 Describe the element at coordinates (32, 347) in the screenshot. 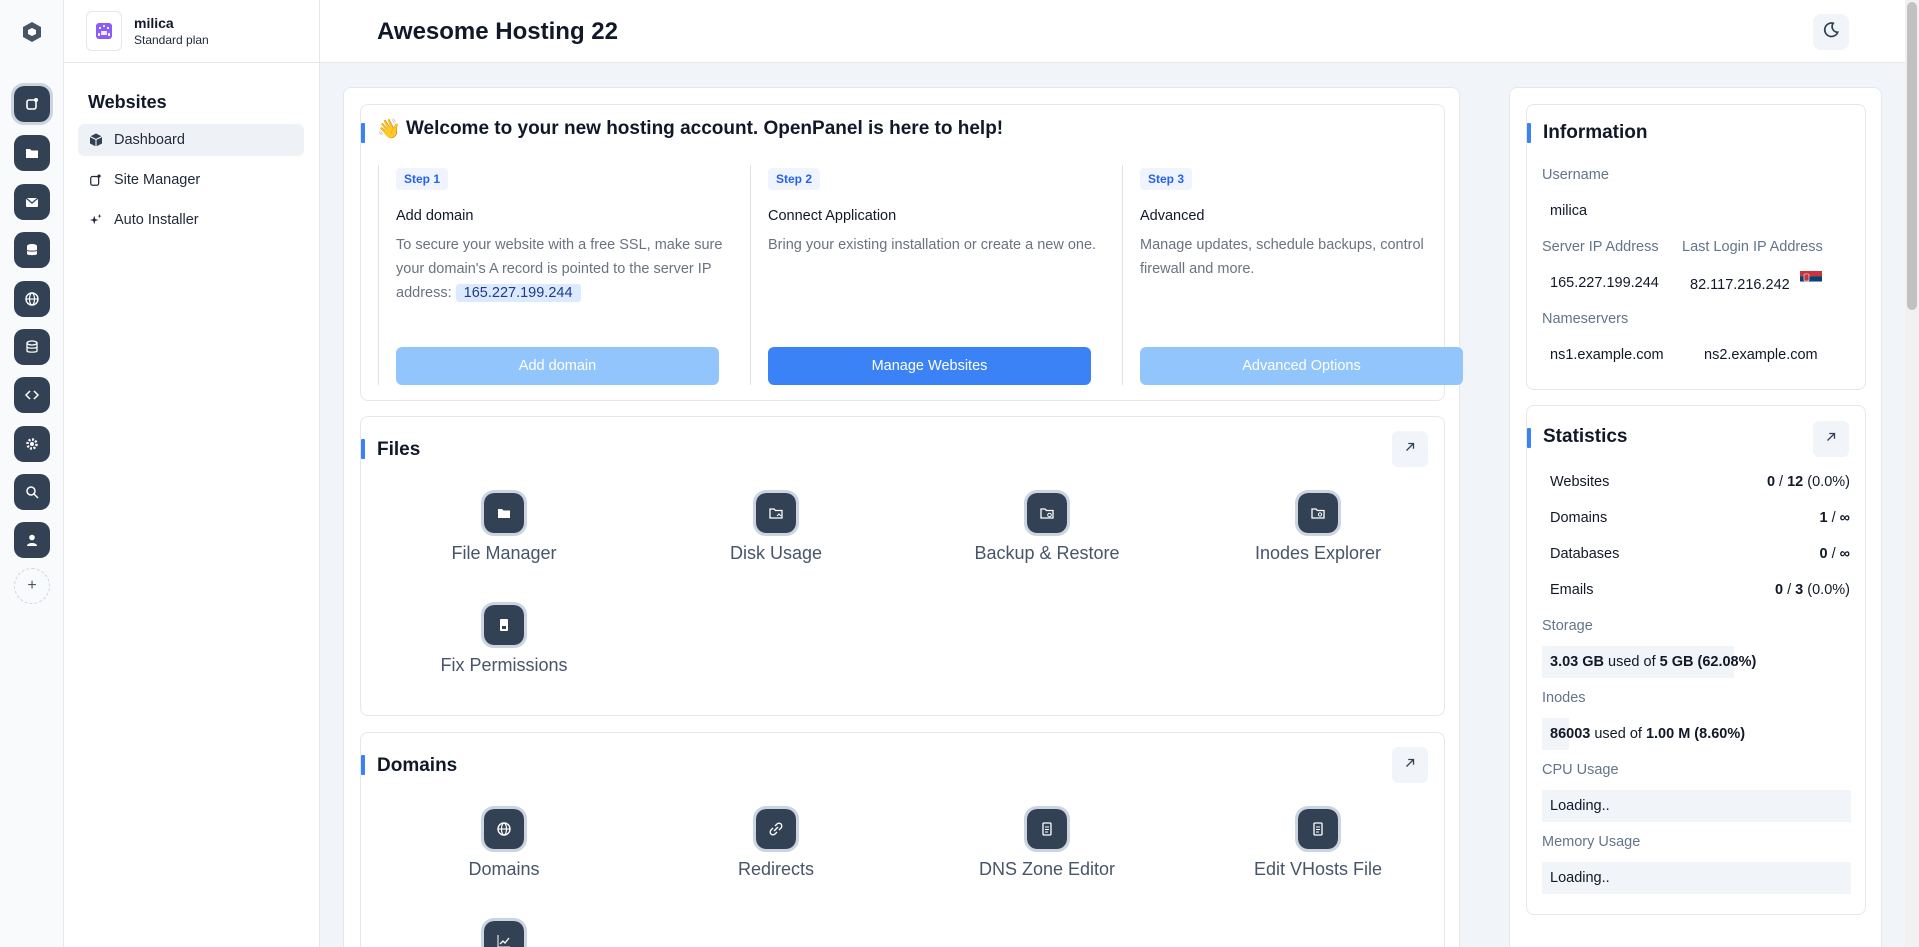

I see `rail-server-icon` at that location.